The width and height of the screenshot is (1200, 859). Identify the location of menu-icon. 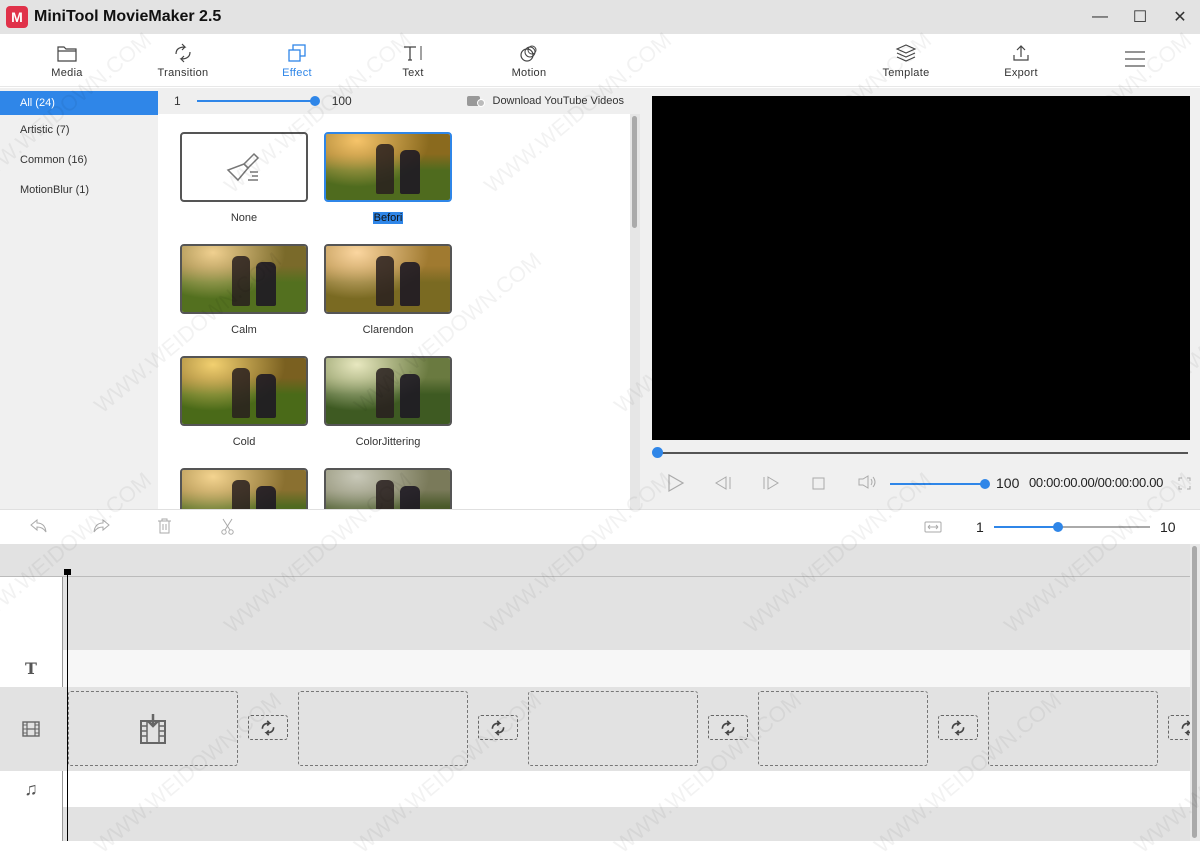
(1135, 61).